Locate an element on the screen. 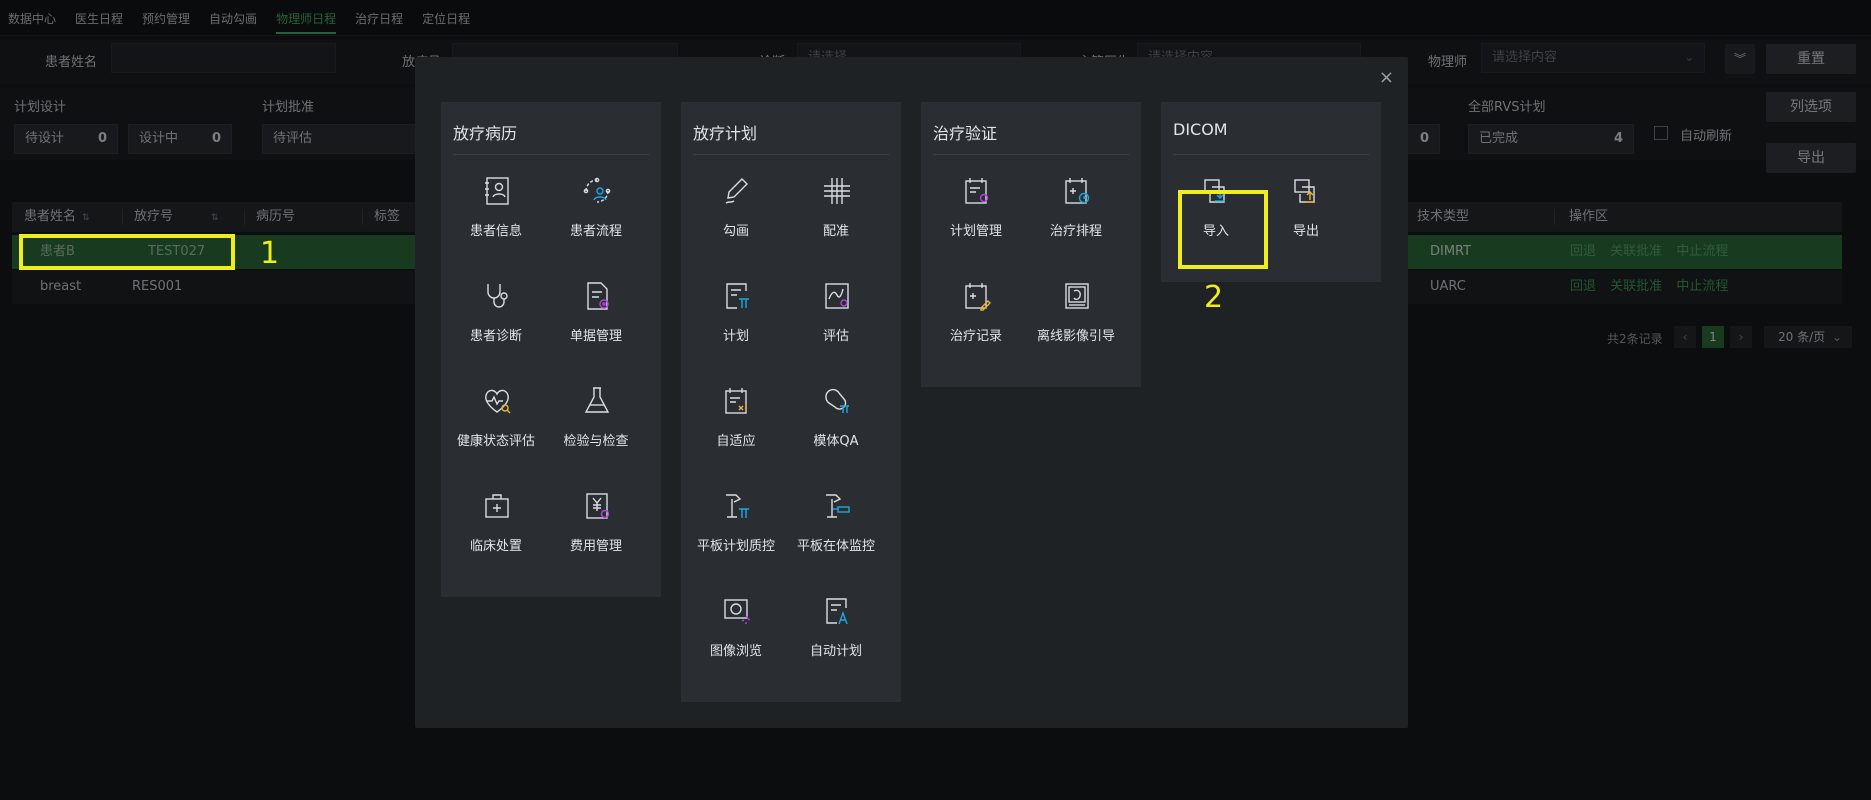 The width and height of the screenshot is (1871, 800). patient-flow-icon is located at coordinates (597, 190).